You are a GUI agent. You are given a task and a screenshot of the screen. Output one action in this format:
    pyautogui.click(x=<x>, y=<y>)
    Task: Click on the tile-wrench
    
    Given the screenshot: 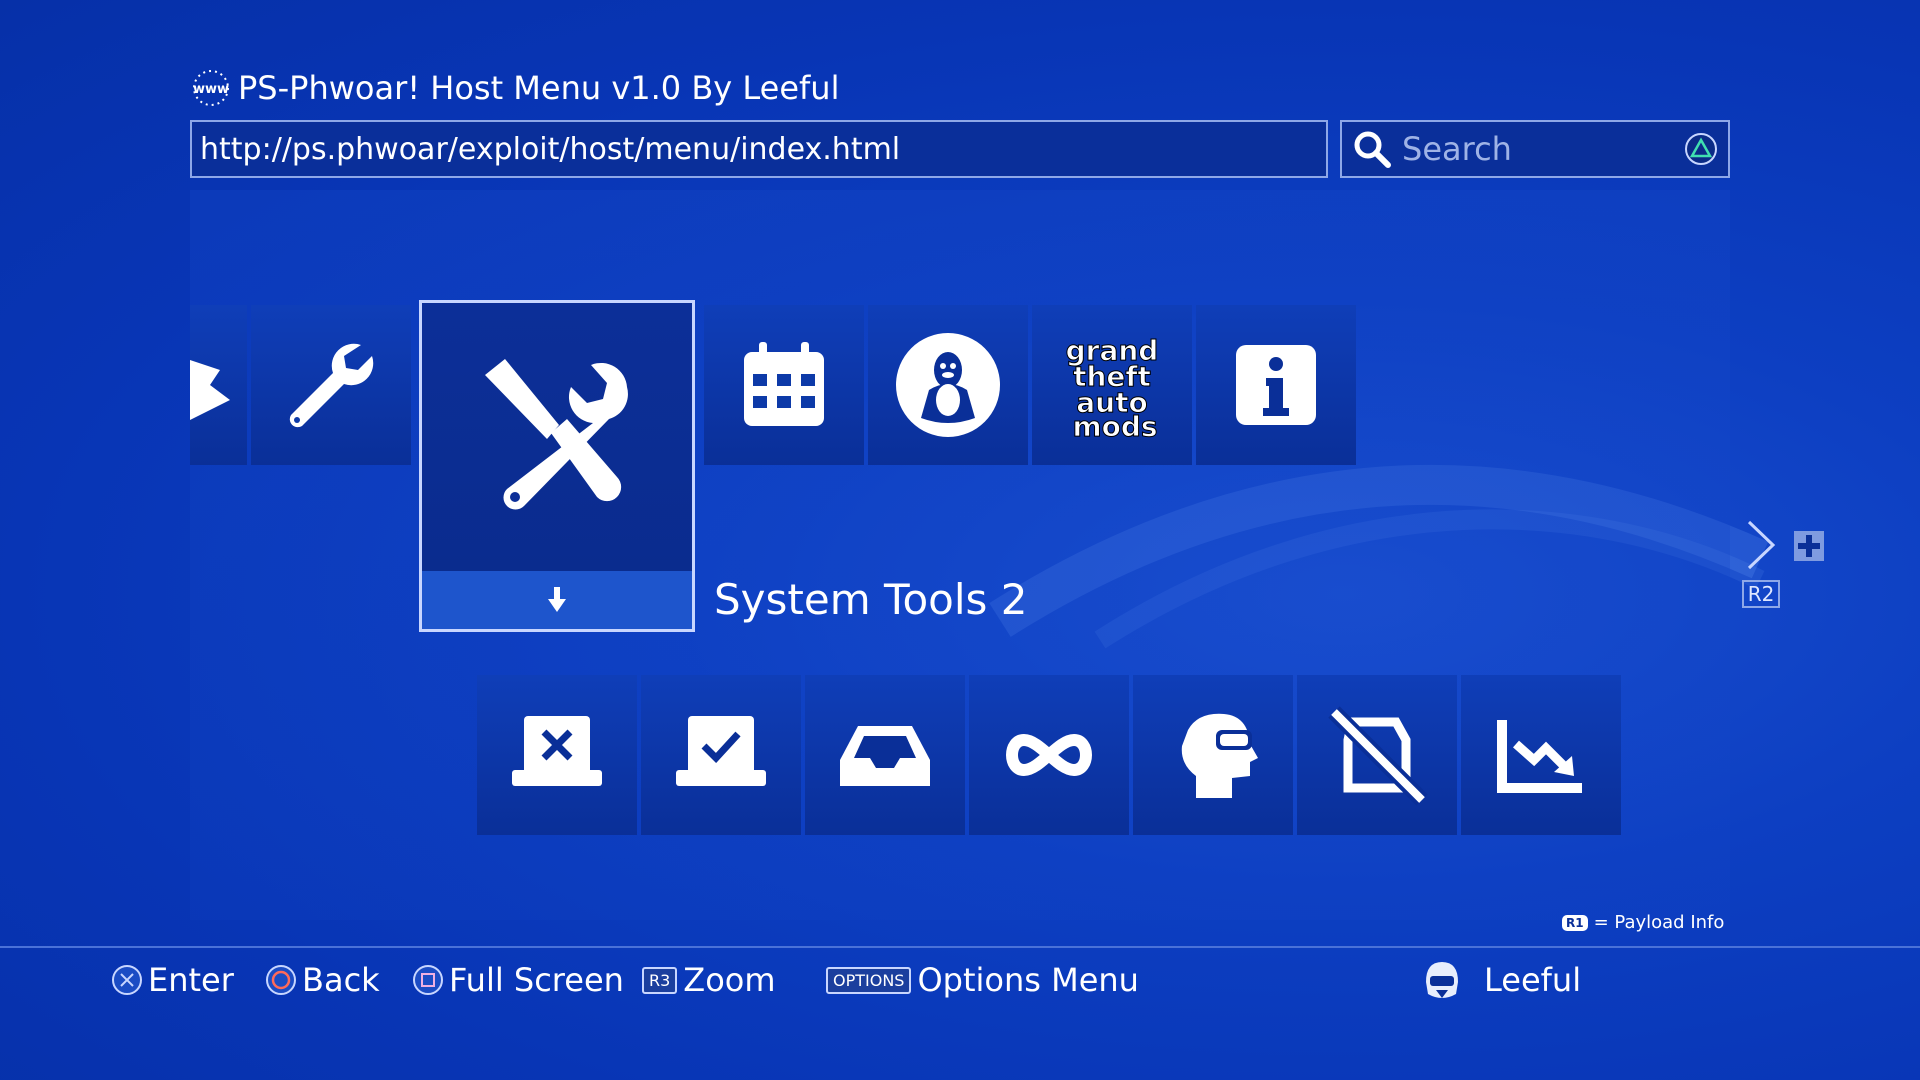 What is the action you would take?
    pyautogui.click(x=331, y=385)
    